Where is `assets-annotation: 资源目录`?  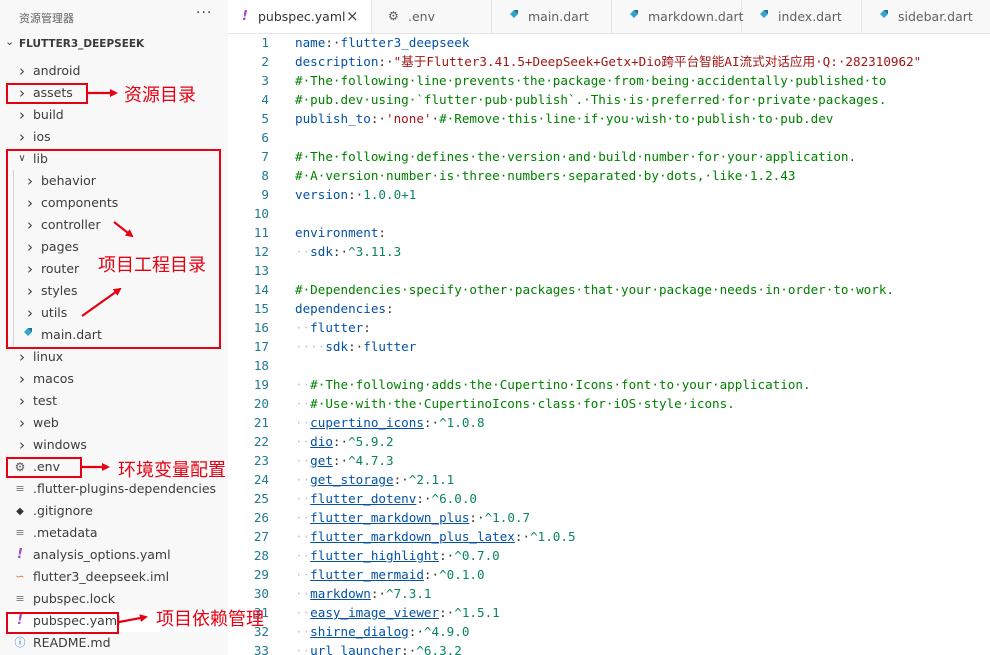 assets-annotation: 资源目录 is located at coordinates (160, 95).